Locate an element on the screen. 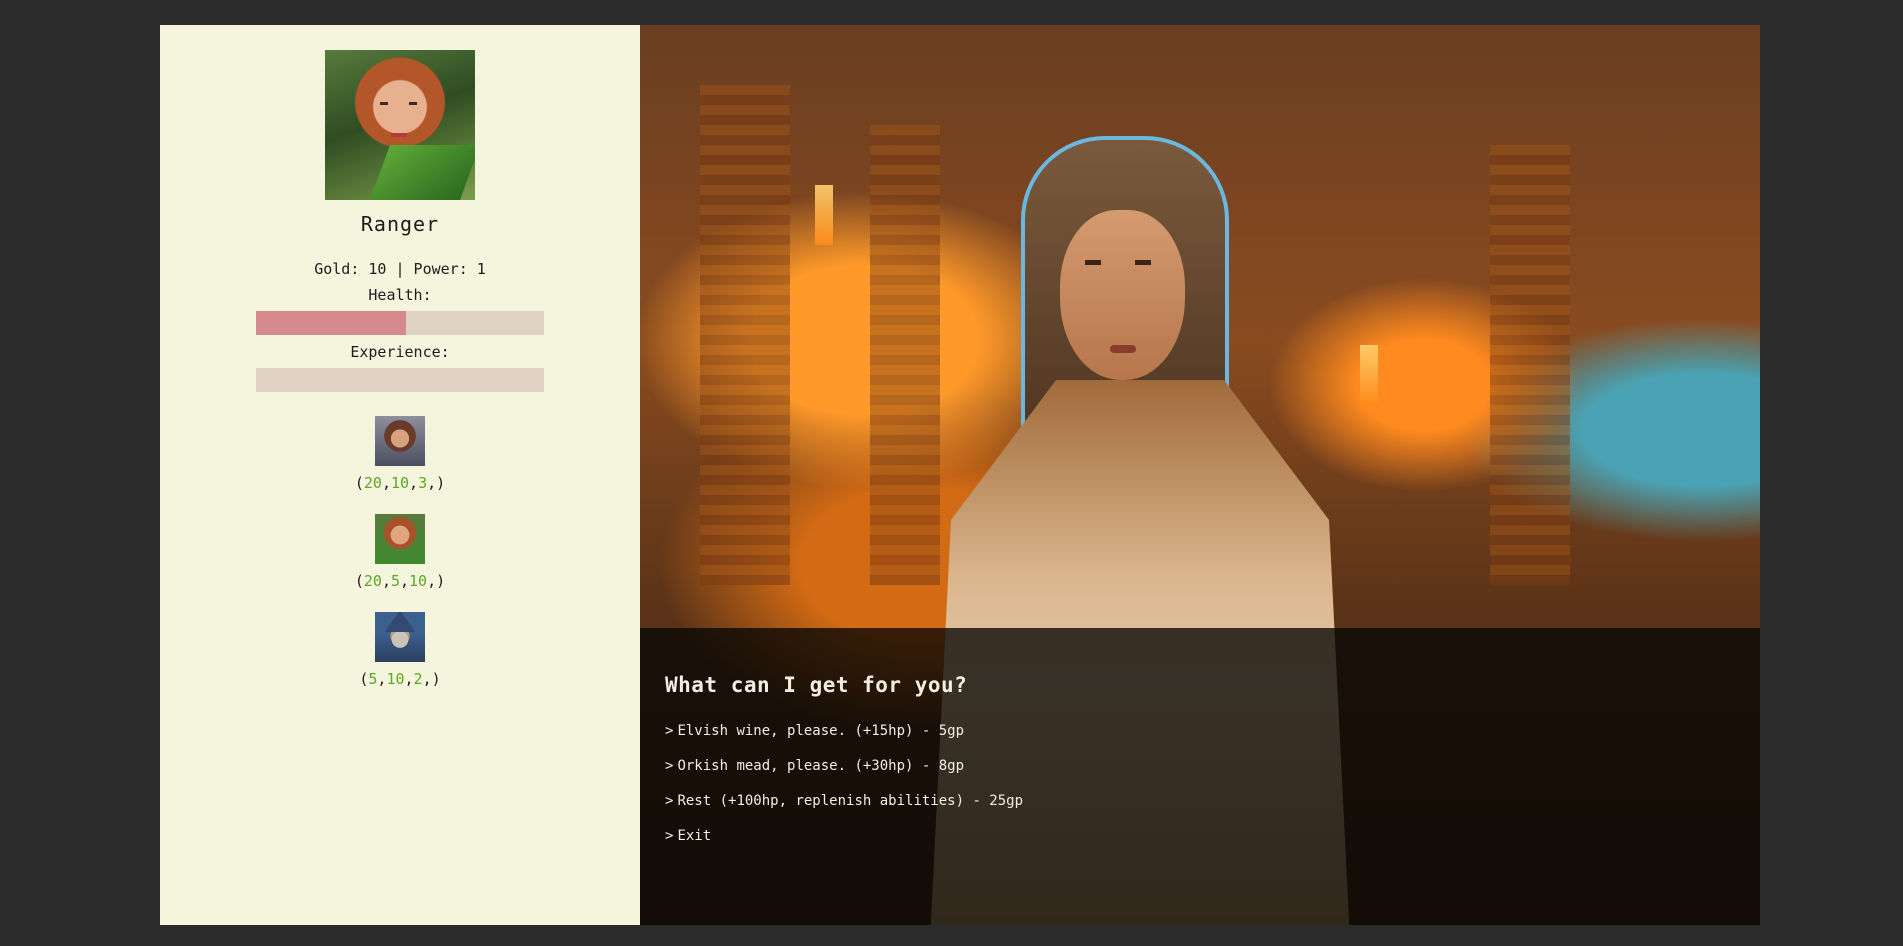 The image size is (1903, 946). portrait-mouth is located at coordinates (399, 135).